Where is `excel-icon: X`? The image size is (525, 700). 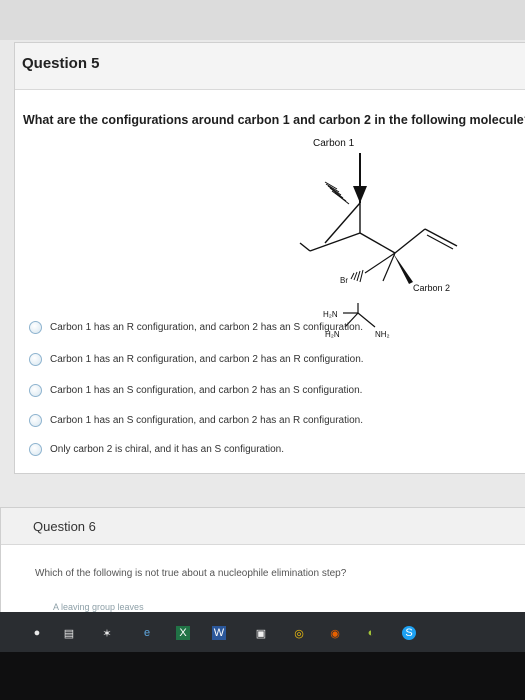 excel-icon: X is located at coordinates (183, 633).